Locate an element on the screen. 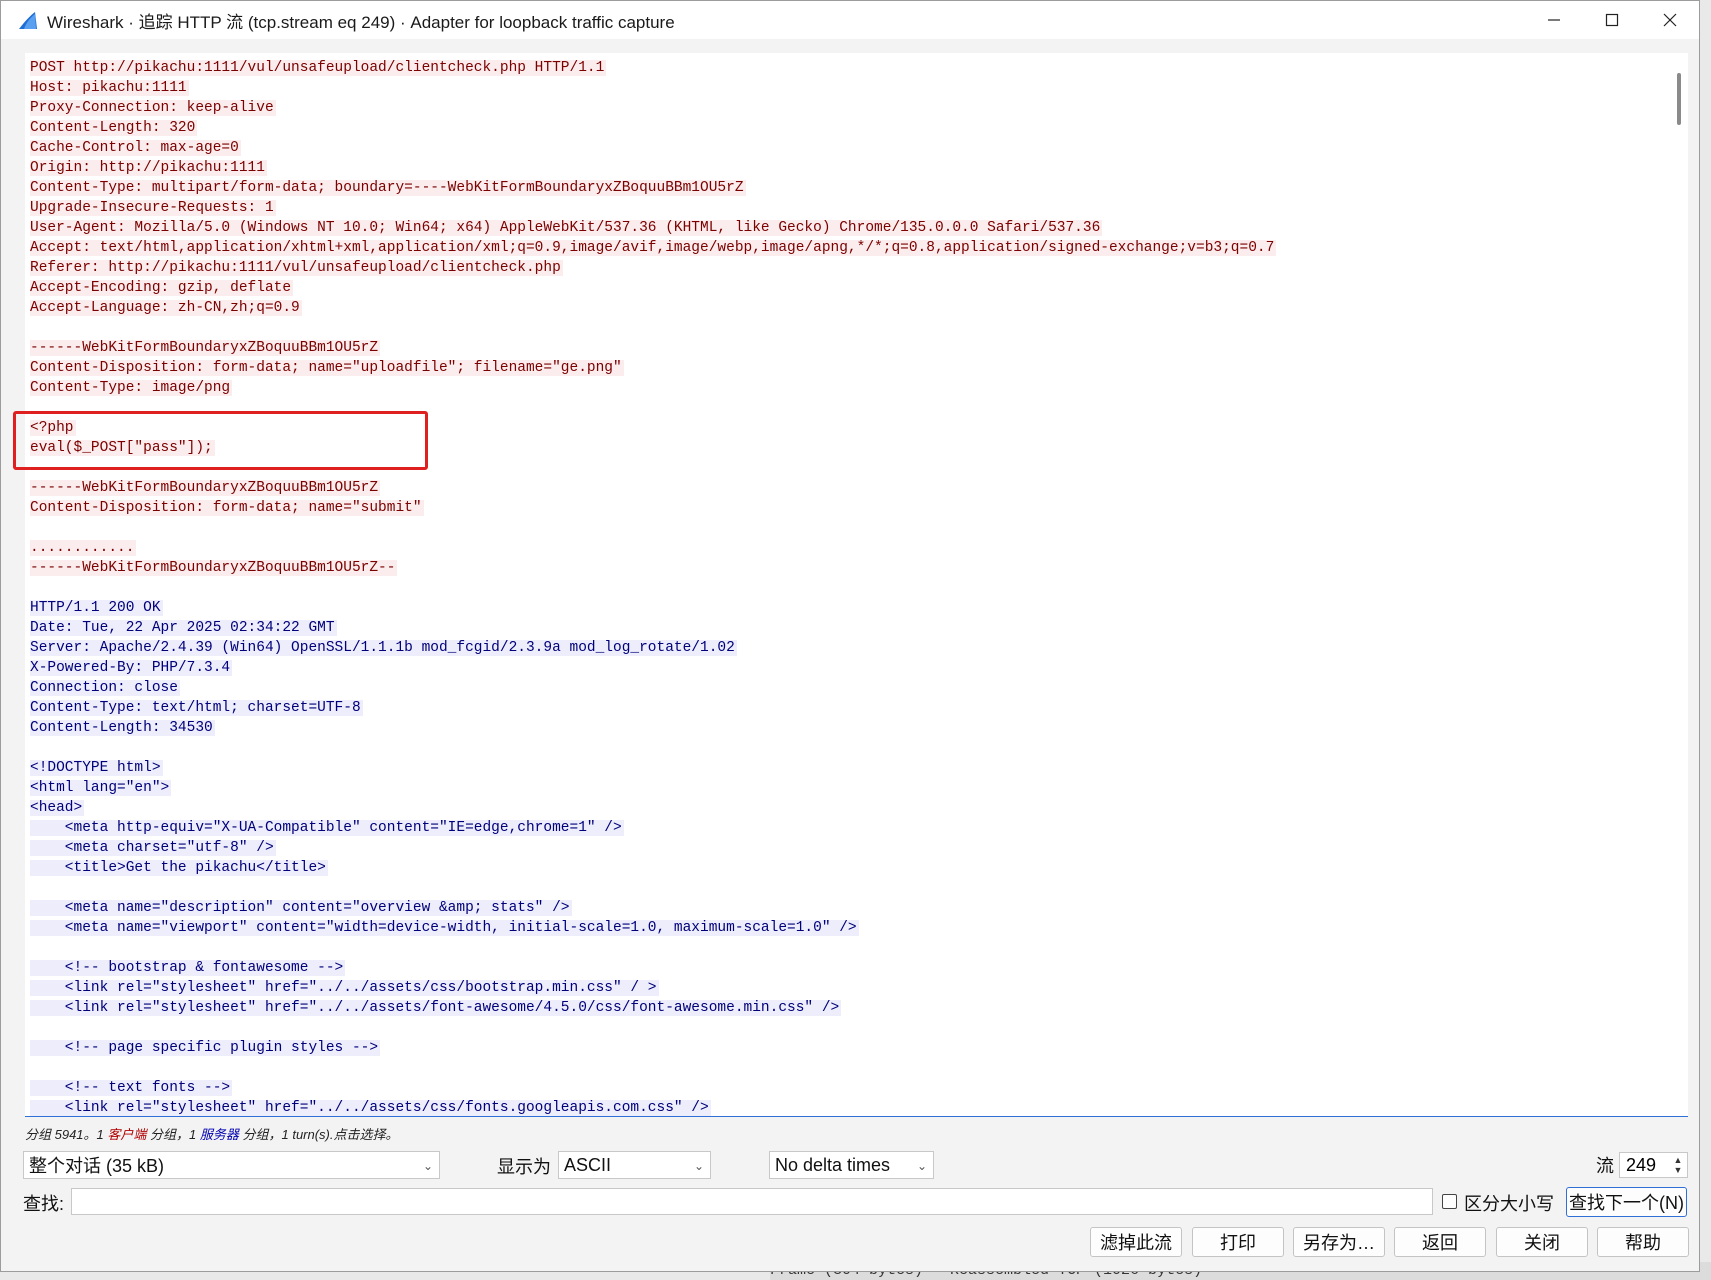 The width and height of the screenshot is (1711, 1280). show-as-select: ASCII ⌄ is located at coordinates (634, 1165).